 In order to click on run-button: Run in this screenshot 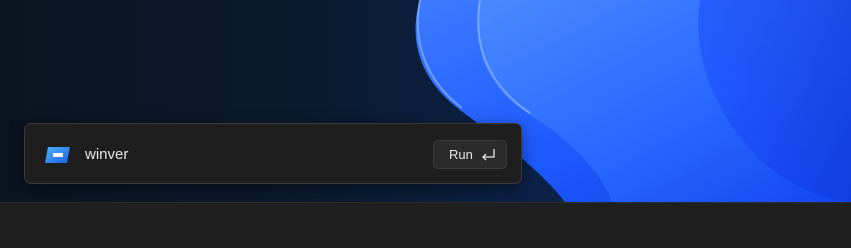, I will do `click(470, 154)`.